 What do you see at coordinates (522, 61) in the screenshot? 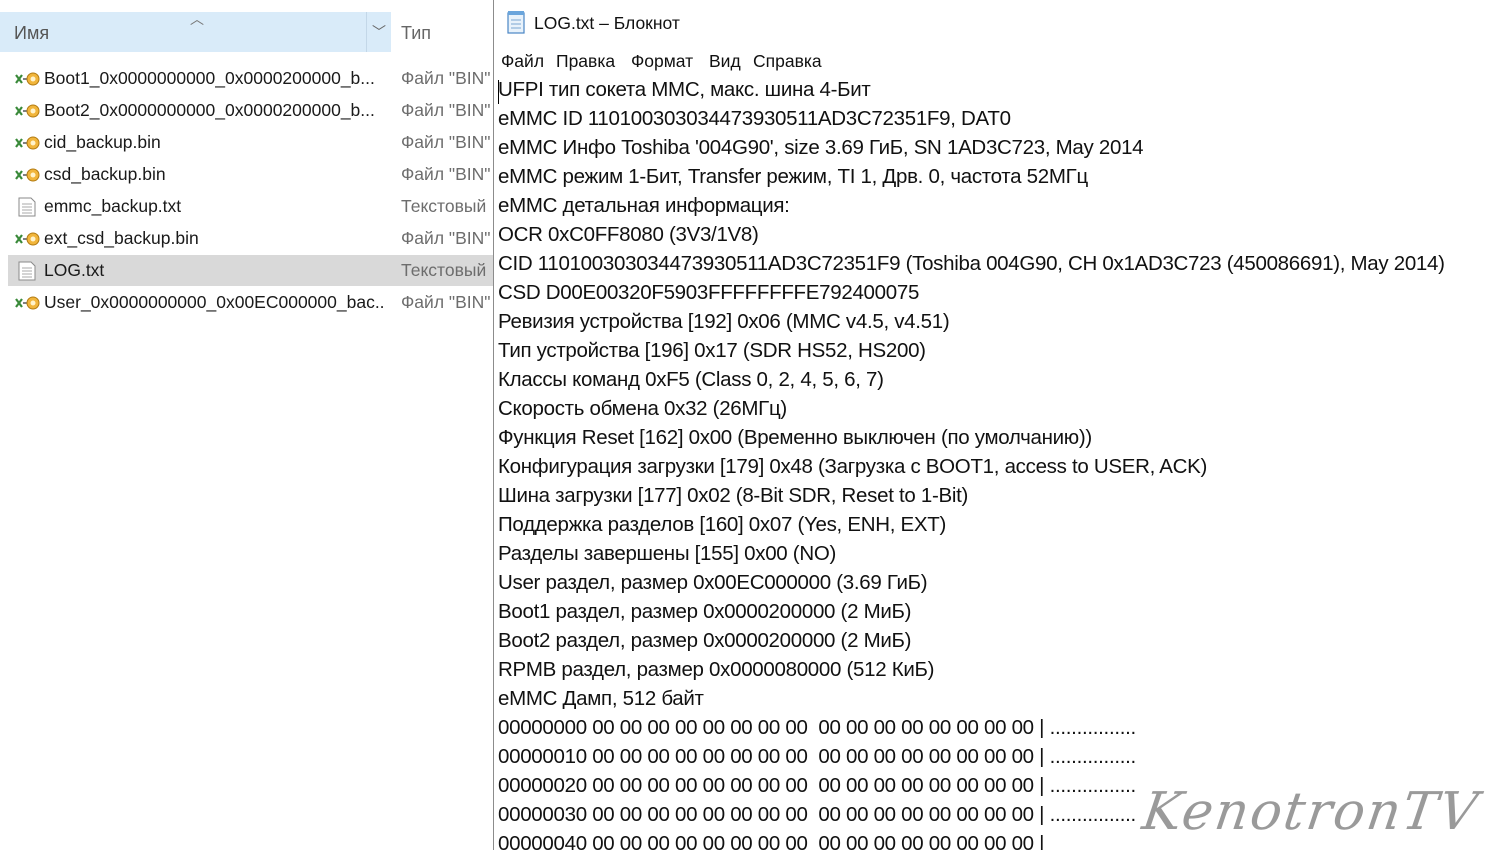
I see `menu-file: Файл` at bounding box center [522, 61].